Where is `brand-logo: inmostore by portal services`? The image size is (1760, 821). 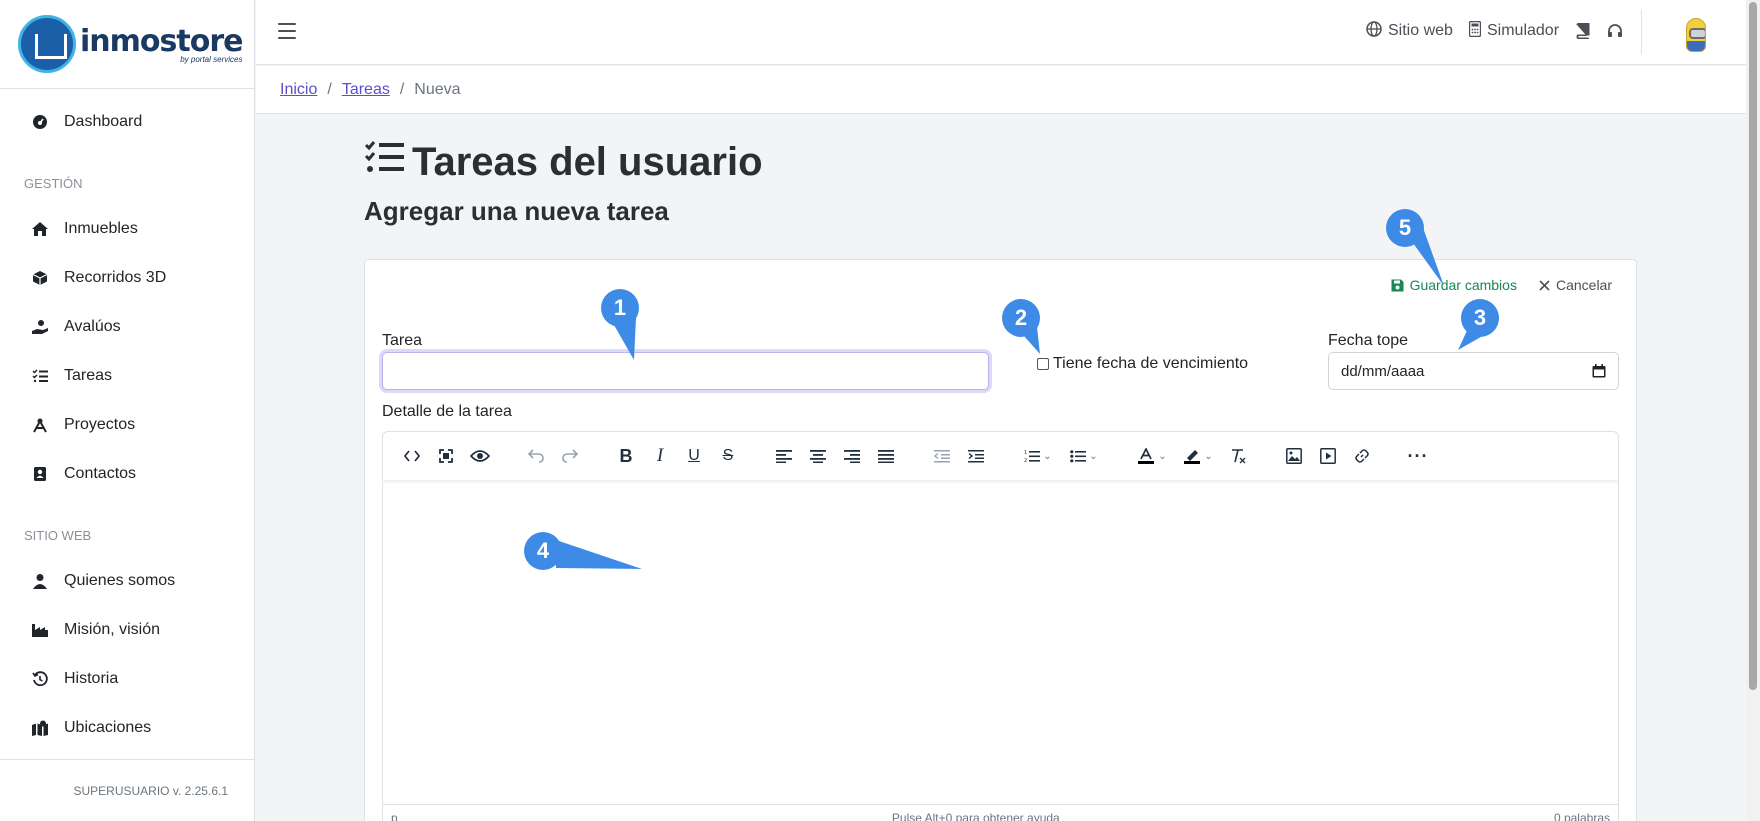
brand-logo: inmostore by portal services is located at coordinates (127, 44).